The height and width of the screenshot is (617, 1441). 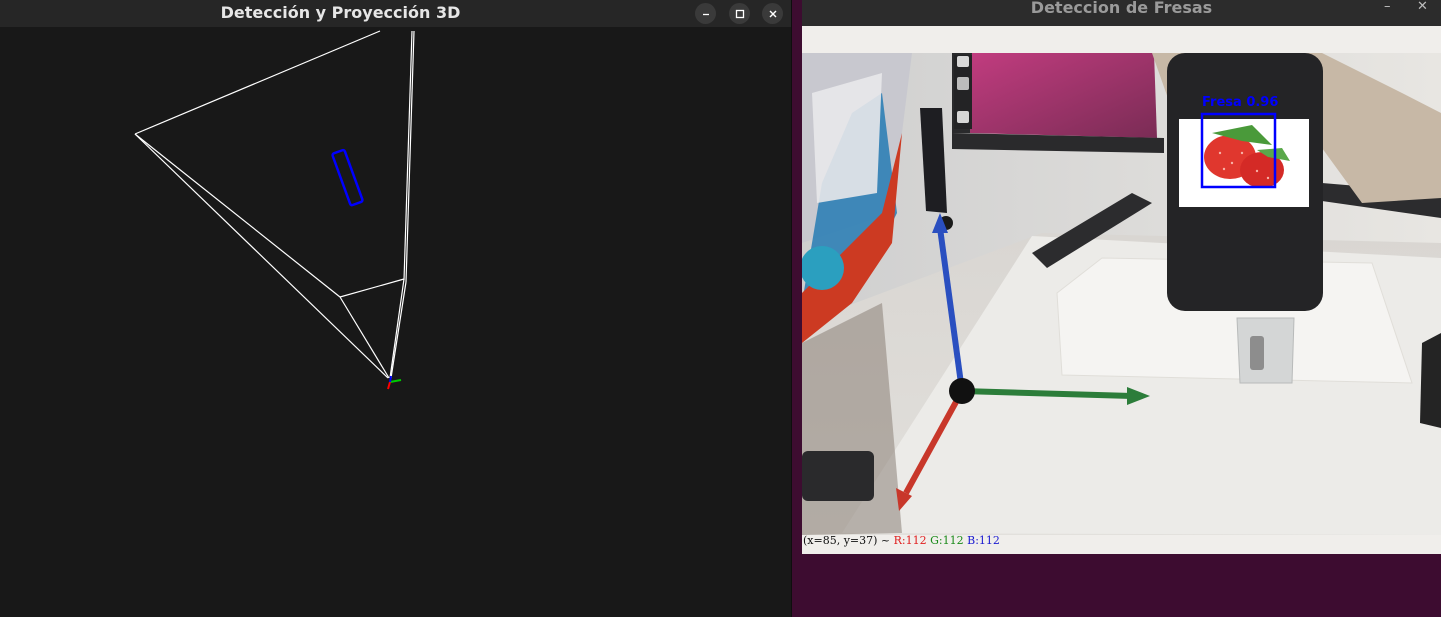 What do you see at coordinates (1121, 8) in the screenshot?
I see `window-title: Deteccion de Fresas` at bounding box center [1121, 8].